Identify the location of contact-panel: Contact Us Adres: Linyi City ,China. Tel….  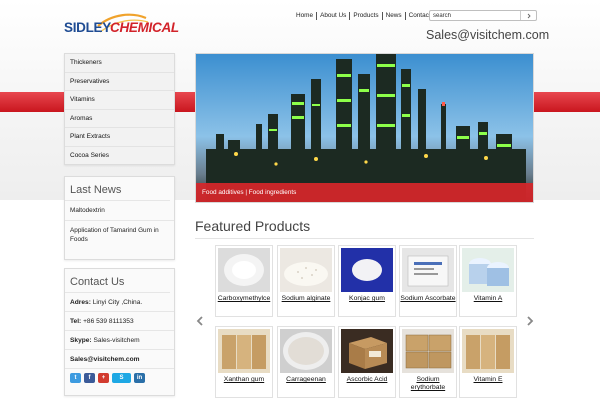
(119, 332).